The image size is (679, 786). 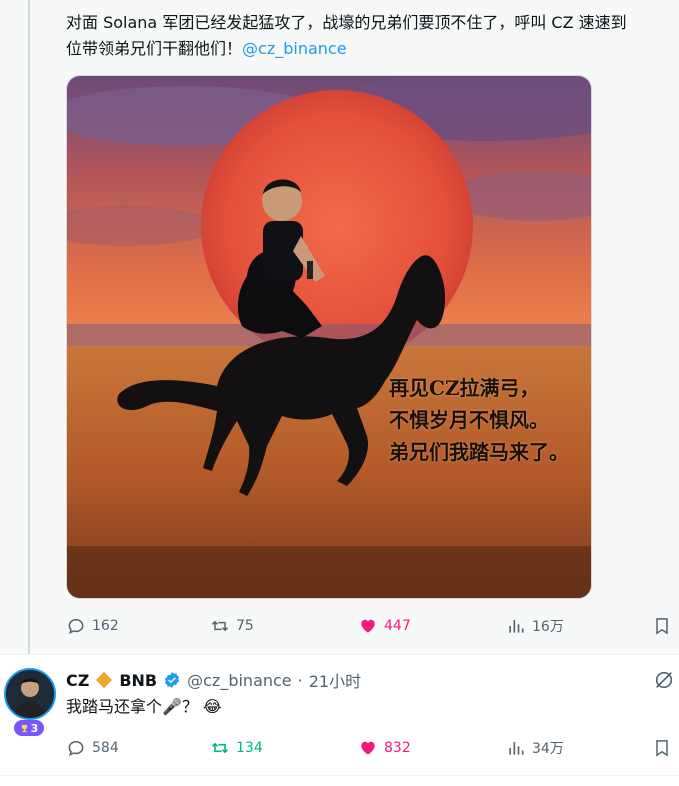 I want to click on reply-count: 162, so click(x=105, y=626).